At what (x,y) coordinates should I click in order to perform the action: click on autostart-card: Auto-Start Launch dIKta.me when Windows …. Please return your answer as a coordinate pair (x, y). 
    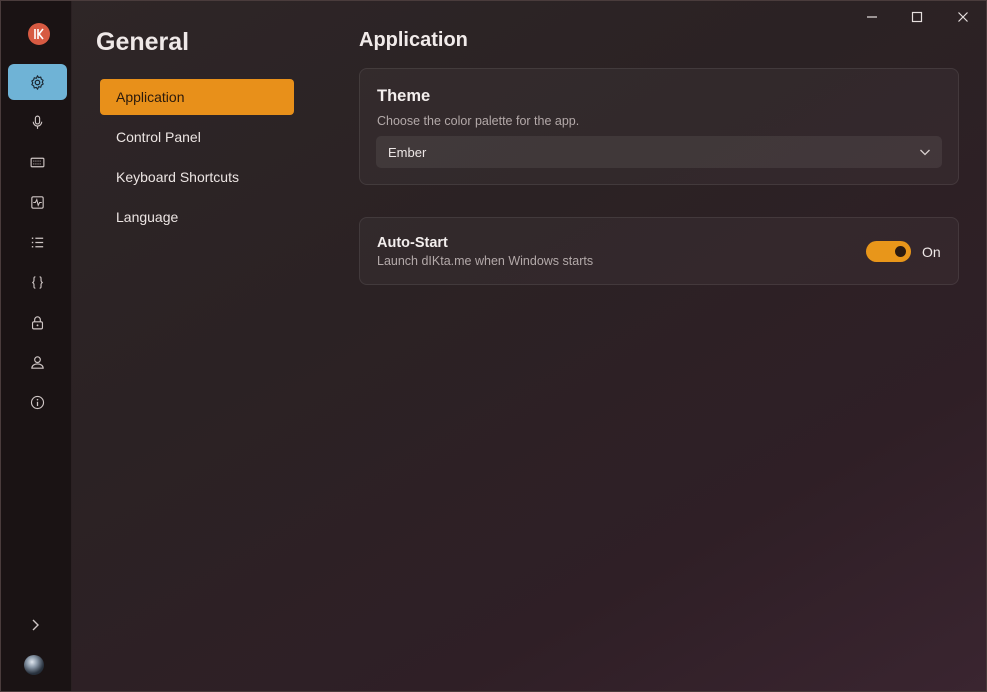
    Looking at the image, I should click on (659, 251).